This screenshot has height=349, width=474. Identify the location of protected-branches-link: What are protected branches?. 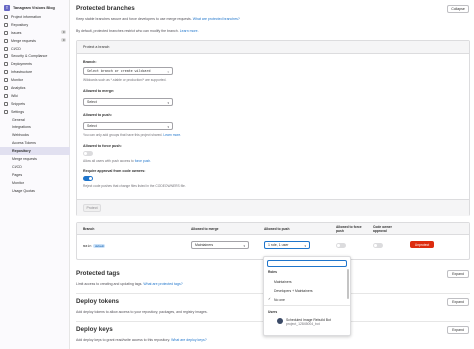
(216, 19).